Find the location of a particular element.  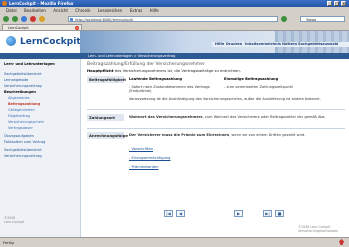

prev-page-button: ◀ is located at coordinates (180, 213).